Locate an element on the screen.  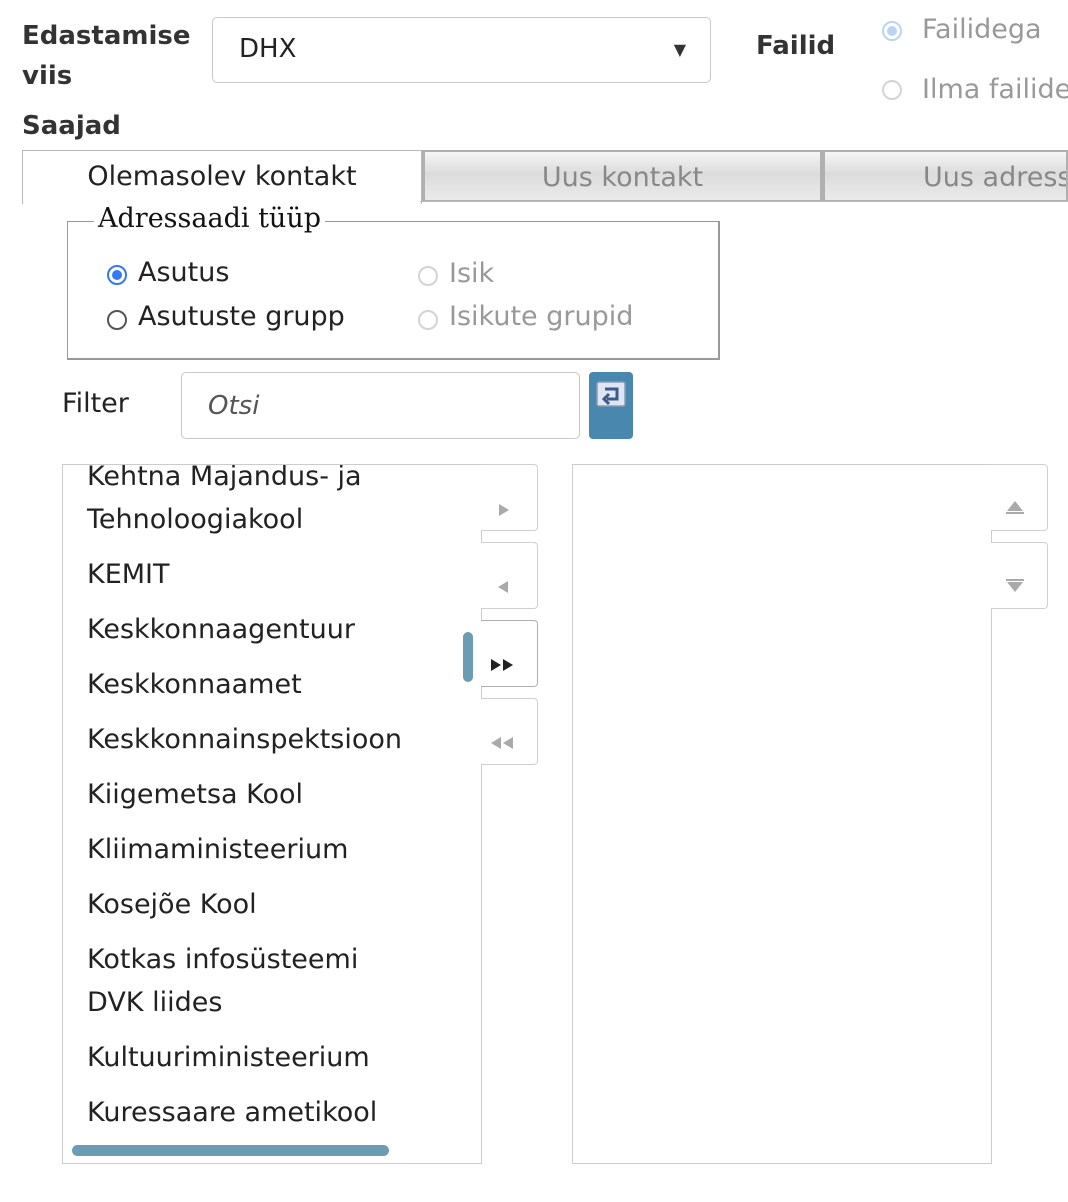
move-up-button is located at coordinates (1019, 497).